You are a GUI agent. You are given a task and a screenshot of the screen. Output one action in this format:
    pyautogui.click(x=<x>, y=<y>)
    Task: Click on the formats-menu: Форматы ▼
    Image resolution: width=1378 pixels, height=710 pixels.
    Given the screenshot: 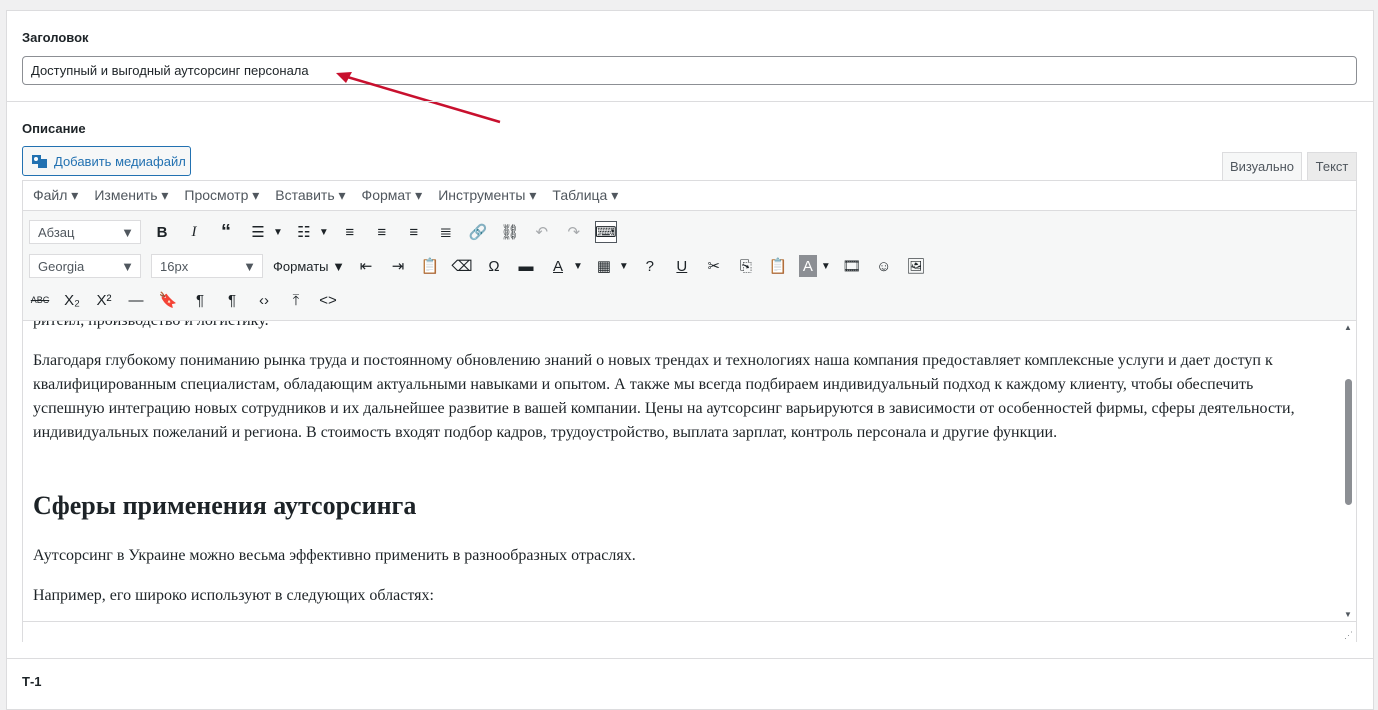 What is the action you would take?
    pyautogui.click(x=309, y=266)
    